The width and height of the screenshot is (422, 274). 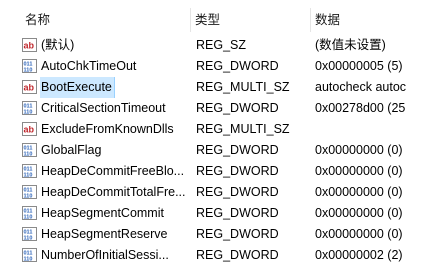 I want to click on table-row: ab BootExecute REG_MULTI_SZ autocheck autoc, so click(x=211, y=87).